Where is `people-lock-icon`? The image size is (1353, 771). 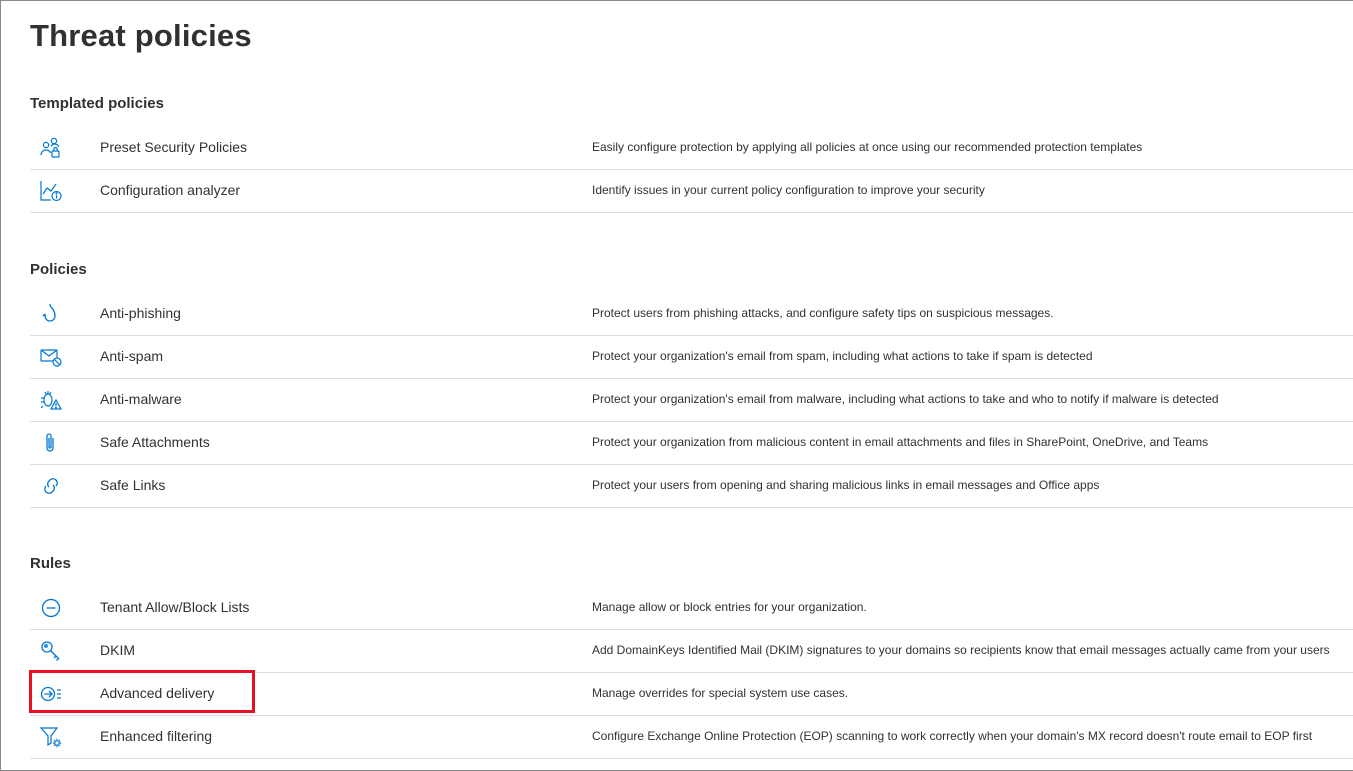 people-lock-icon is located at coordinates (51, 148).